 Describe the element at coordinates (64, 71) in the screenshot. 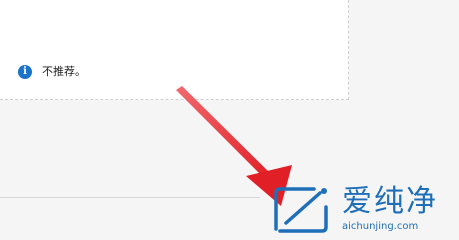

I see `notice-text: 不推荐。` at that location.